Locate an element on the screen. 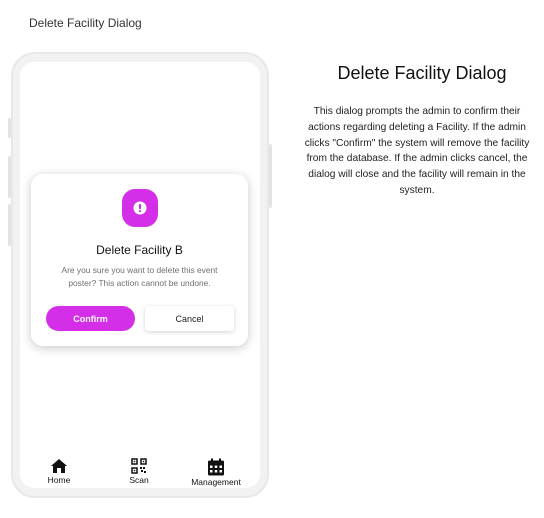 This screenshot has width=544, height=518. frame-label: Delete Facility Dialog is located at coordinates (85, 23).